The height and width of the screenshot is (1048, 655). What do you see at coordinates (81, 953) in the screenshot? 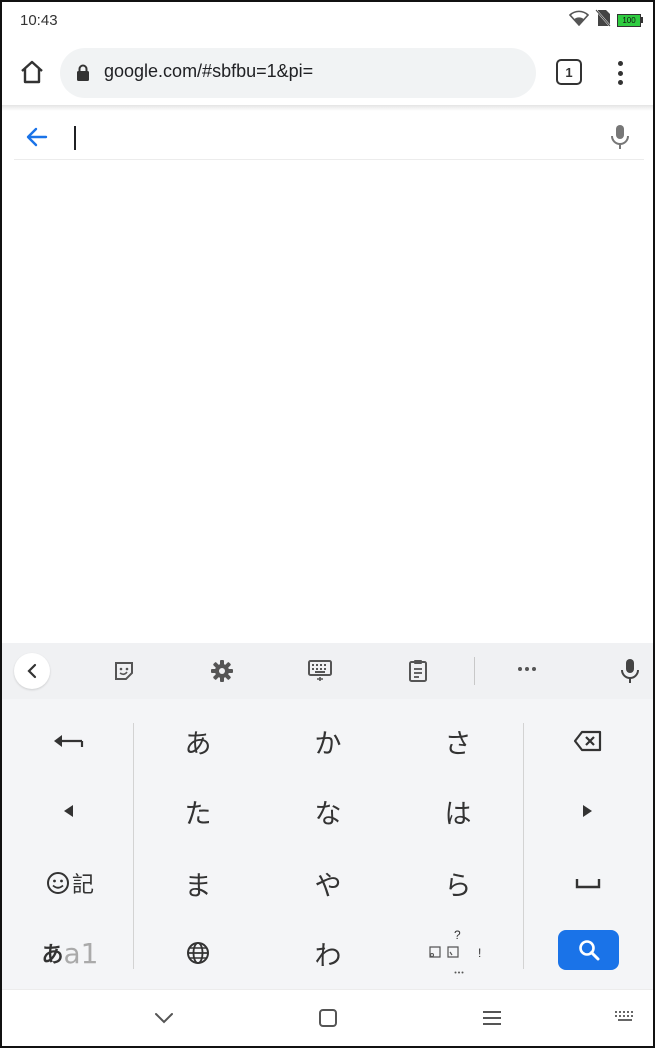
I see `mode-latin: a1` at bounding box center [81, 953].